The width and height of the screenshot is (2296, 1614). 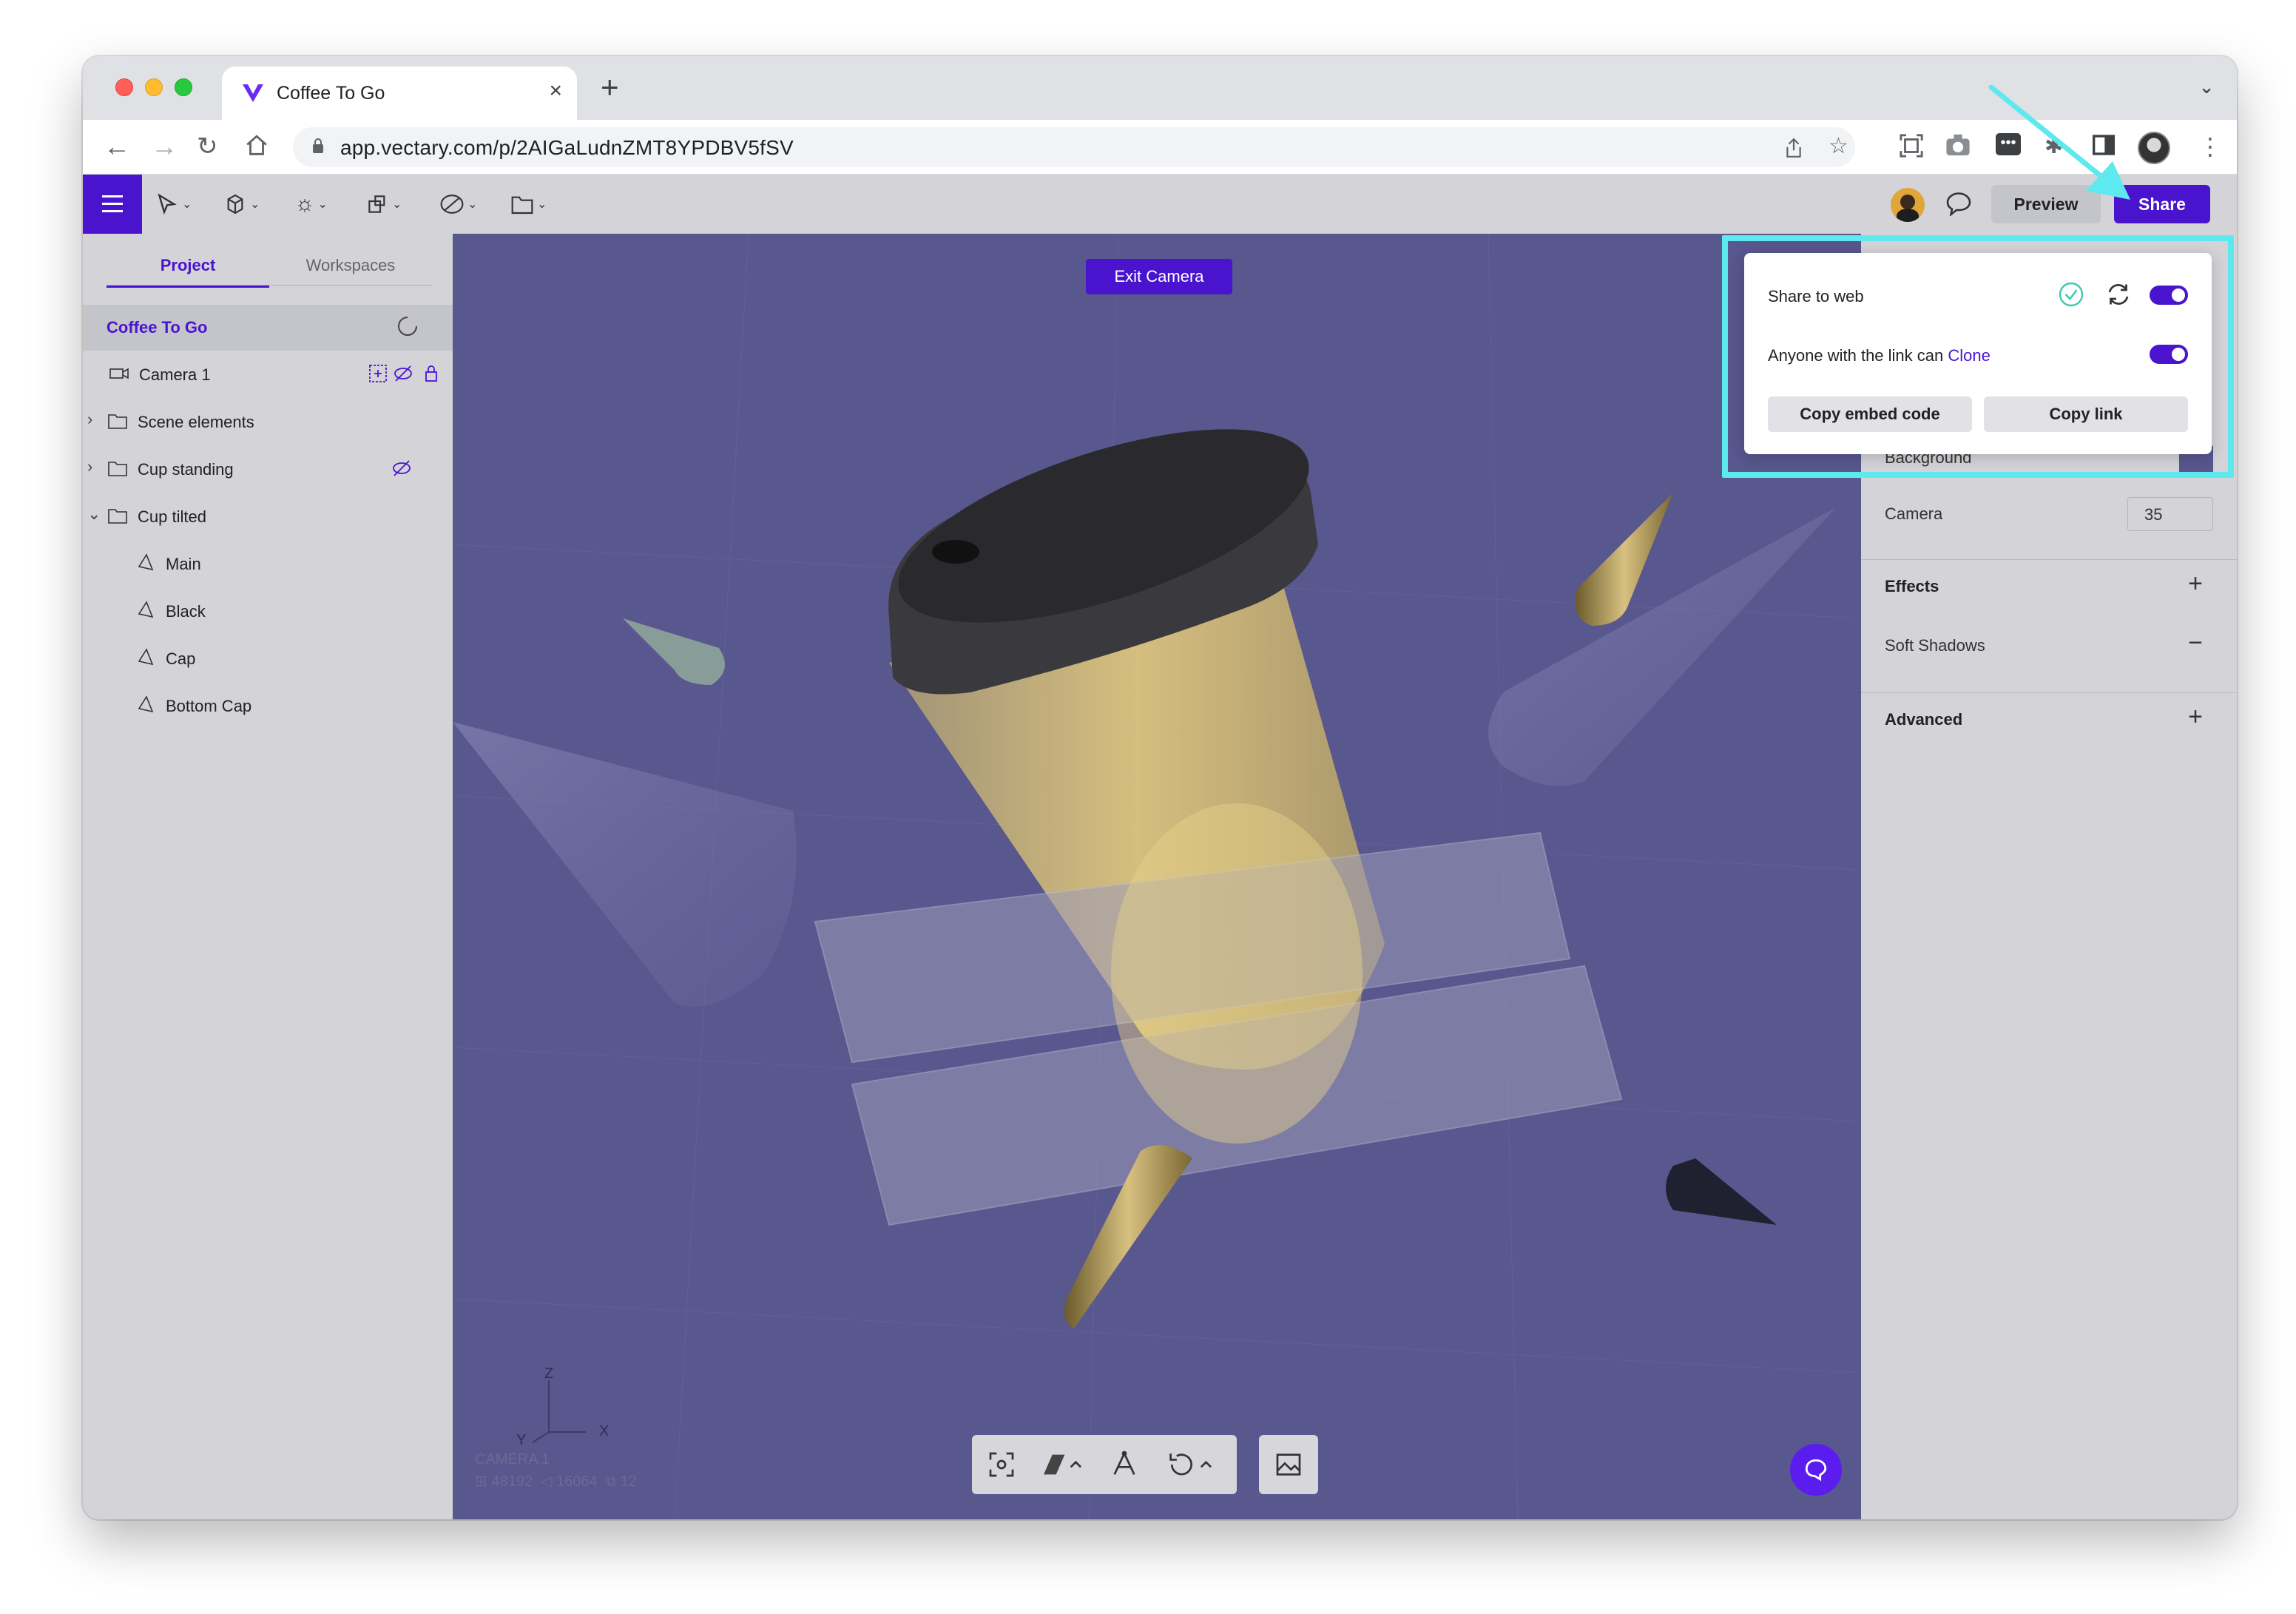 I want to click on back-icon: ←, so click(x=117, y=146).